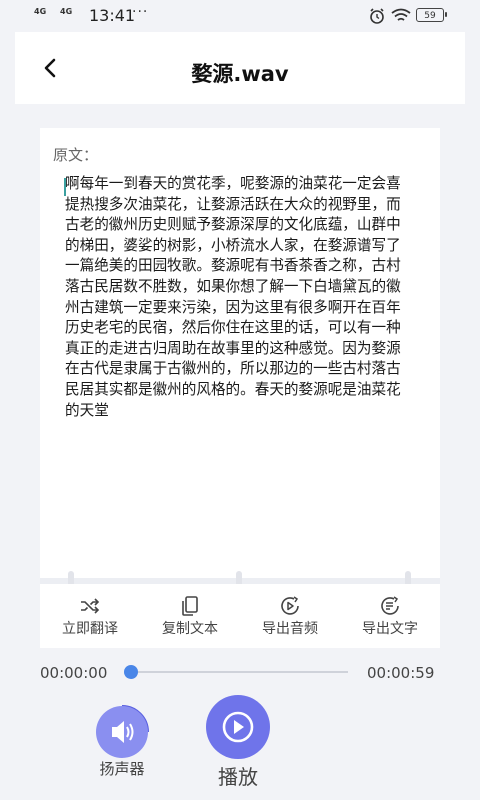 Image resolution: width=480 pixels, height=800 pixels. Describe the element at coordinates (390, 616) in the screenshot. I see `export-text-button: 导出文字` at that location.